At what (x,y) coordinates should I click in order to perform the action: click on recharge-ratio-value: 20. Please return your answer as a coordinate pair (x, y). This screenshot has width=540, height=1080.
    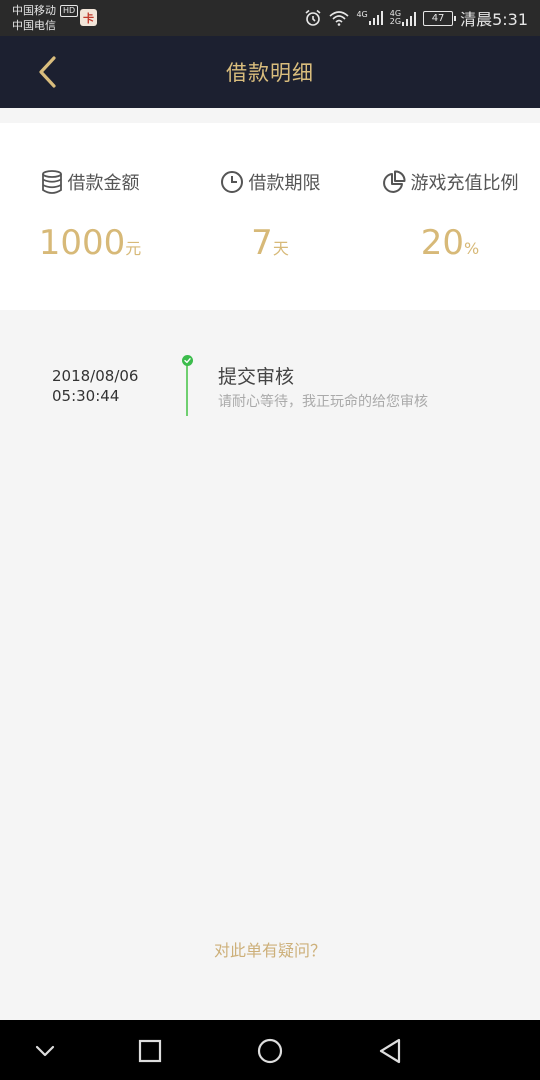
    Looking at the image, I should click on (442, 243).